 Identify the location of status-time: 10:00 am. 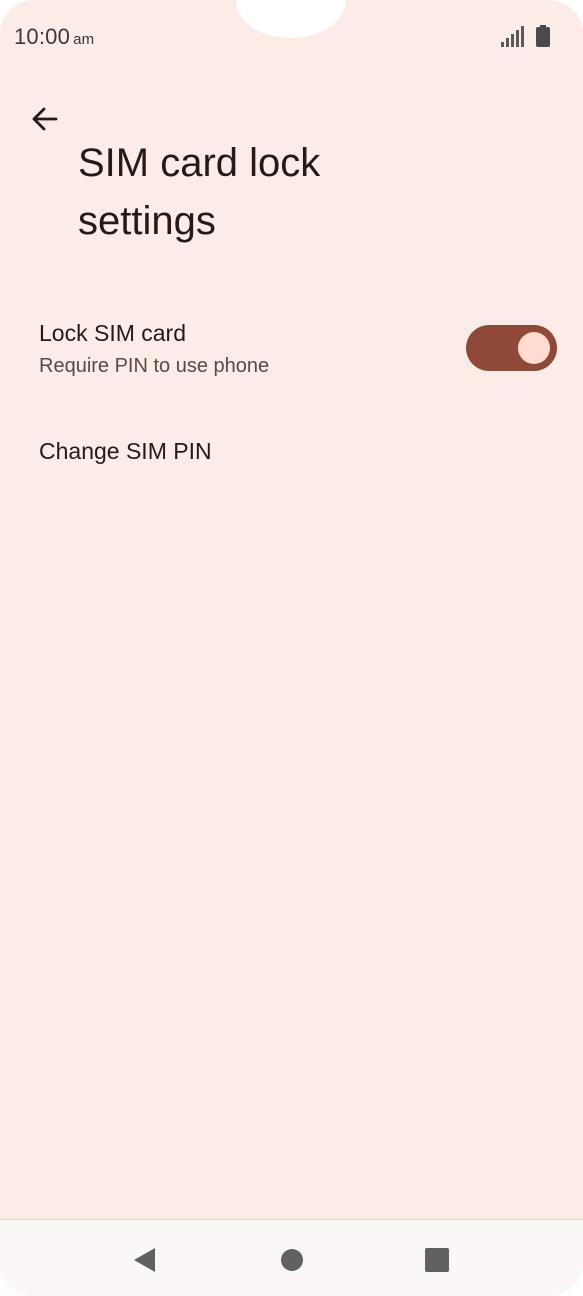
(54, 37).